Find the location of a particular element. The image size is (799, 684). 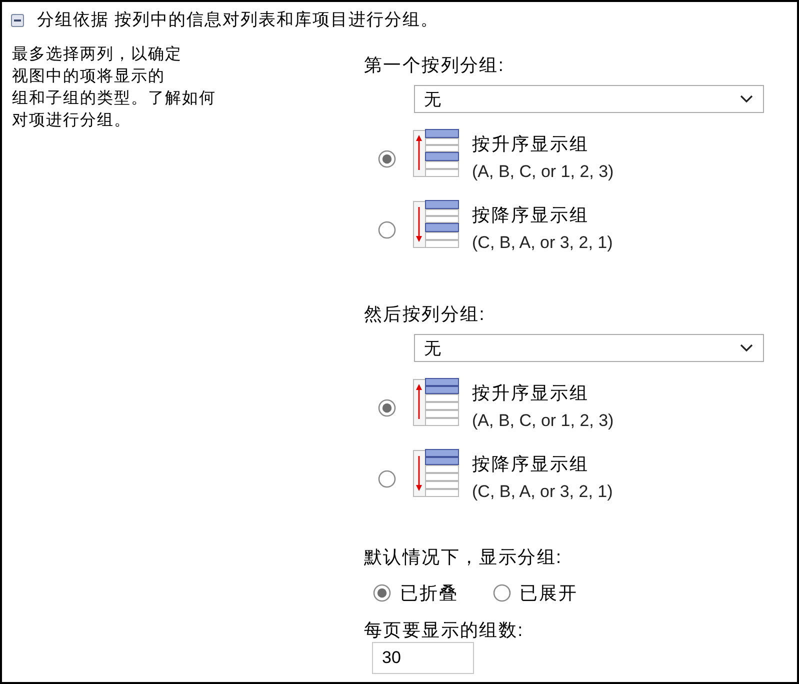

section-title: 分组依据 按列中的信息对列表和库项目进行分组。 is located at coordinates (238, 20).